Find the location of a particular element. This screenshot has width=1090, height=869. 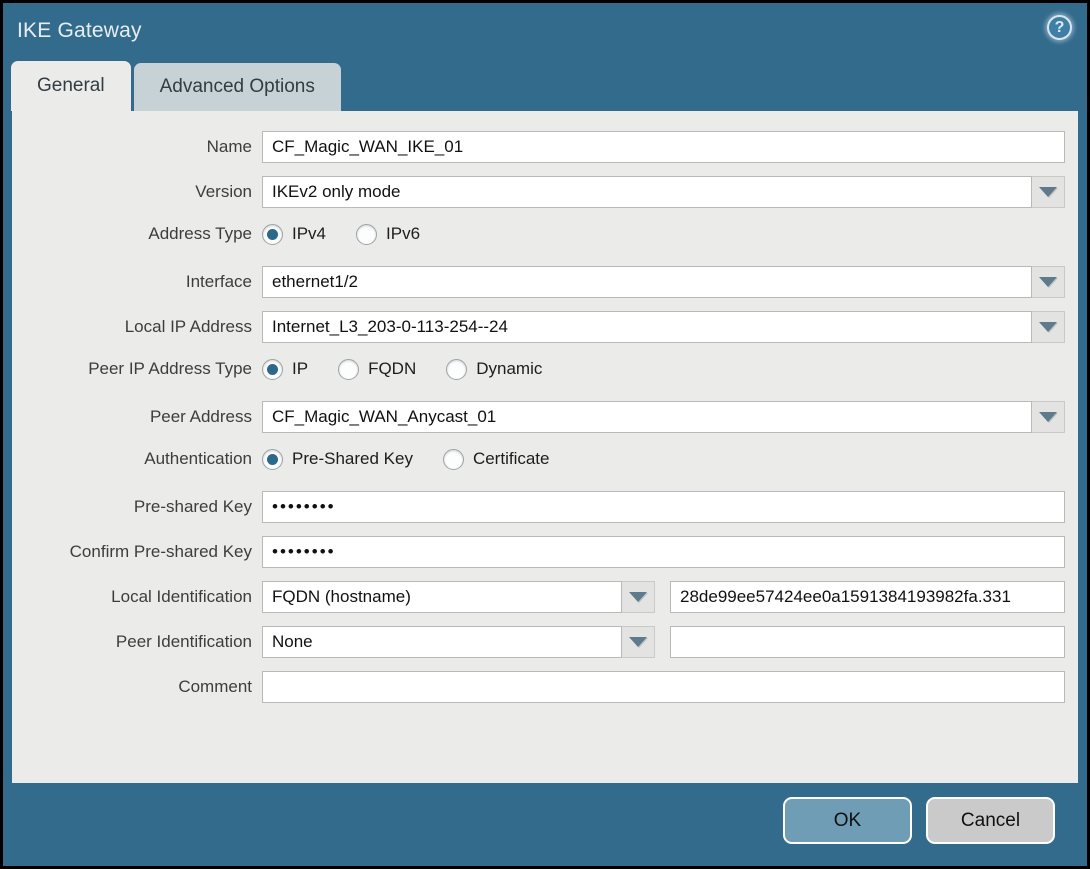

form-row-local-ip: Local IP Address is located at coordinates (538, 327).